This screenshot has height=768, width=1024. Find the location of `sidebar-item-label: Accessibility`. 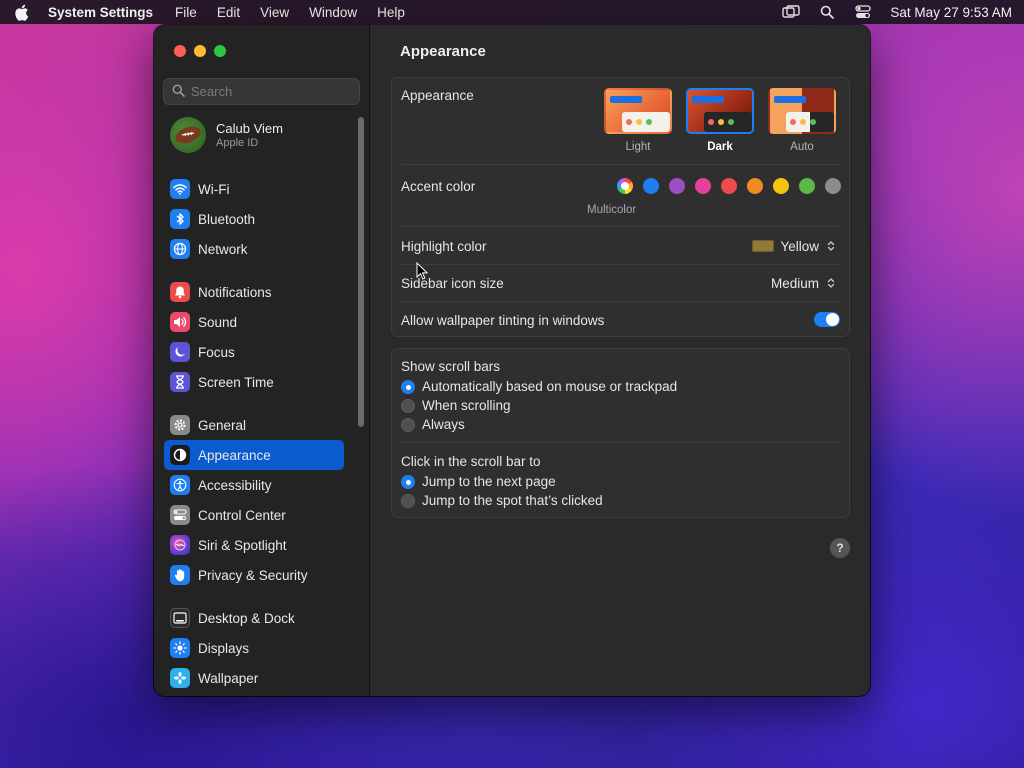

sidebar-item-label: Accessibility is located at coordinates (235, 485).